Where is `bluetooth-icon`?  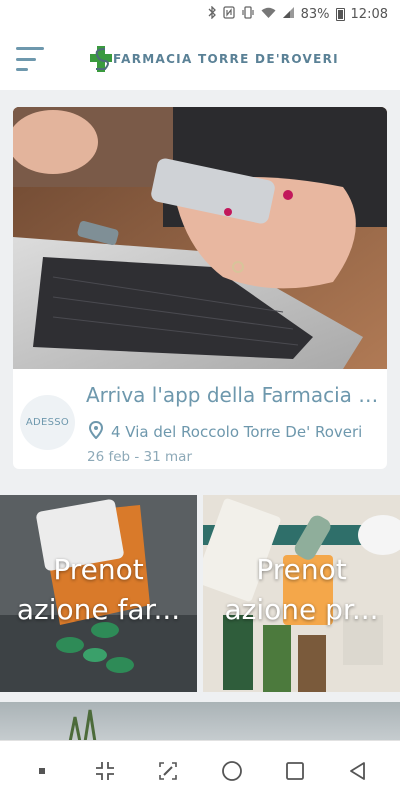
bluetooth-icon is located at coordinates (212, 13).